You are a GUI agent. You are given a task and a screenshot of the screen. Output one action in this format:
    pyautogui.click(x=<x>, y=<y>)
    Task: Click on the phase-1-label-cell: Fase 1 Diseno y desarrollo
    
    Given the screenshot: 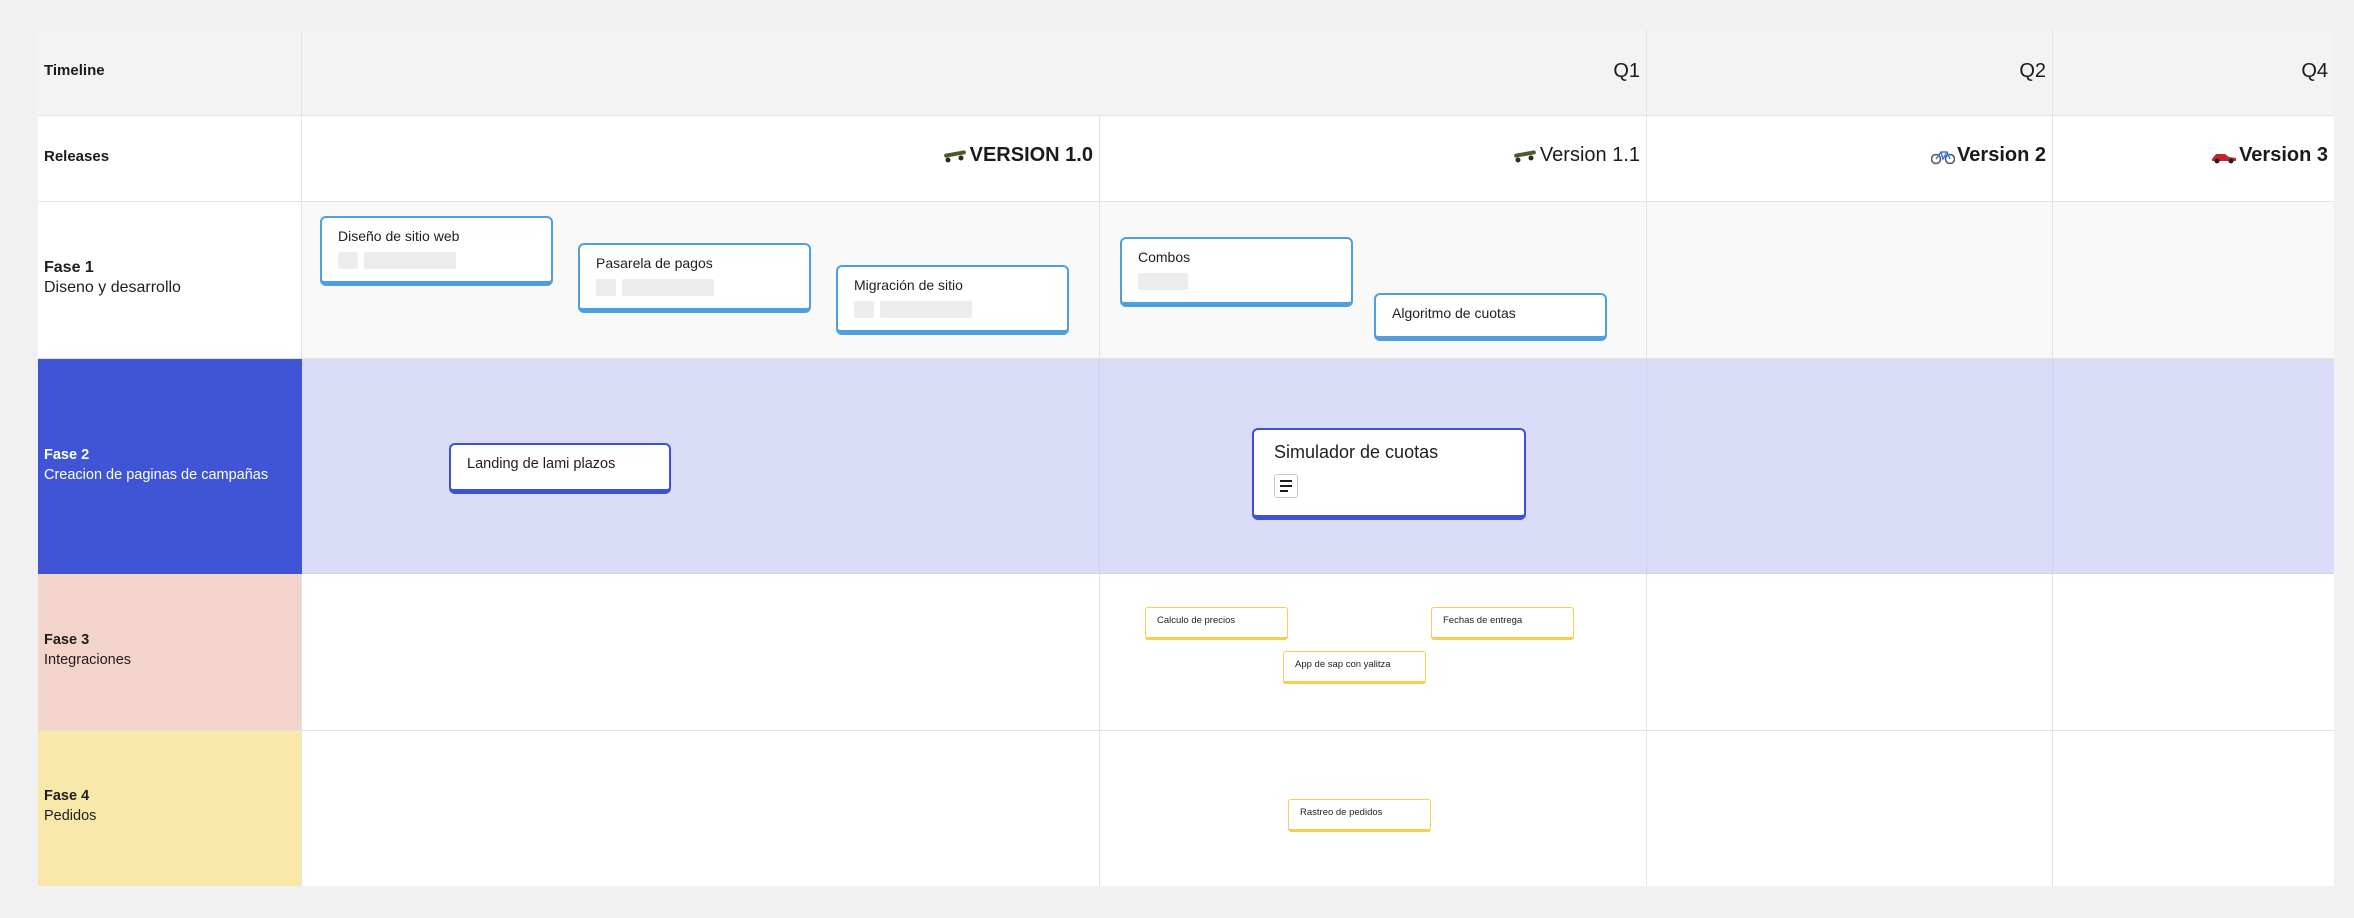 What is the action you would take?
    pyautogui.click(x=170, y=280)
    